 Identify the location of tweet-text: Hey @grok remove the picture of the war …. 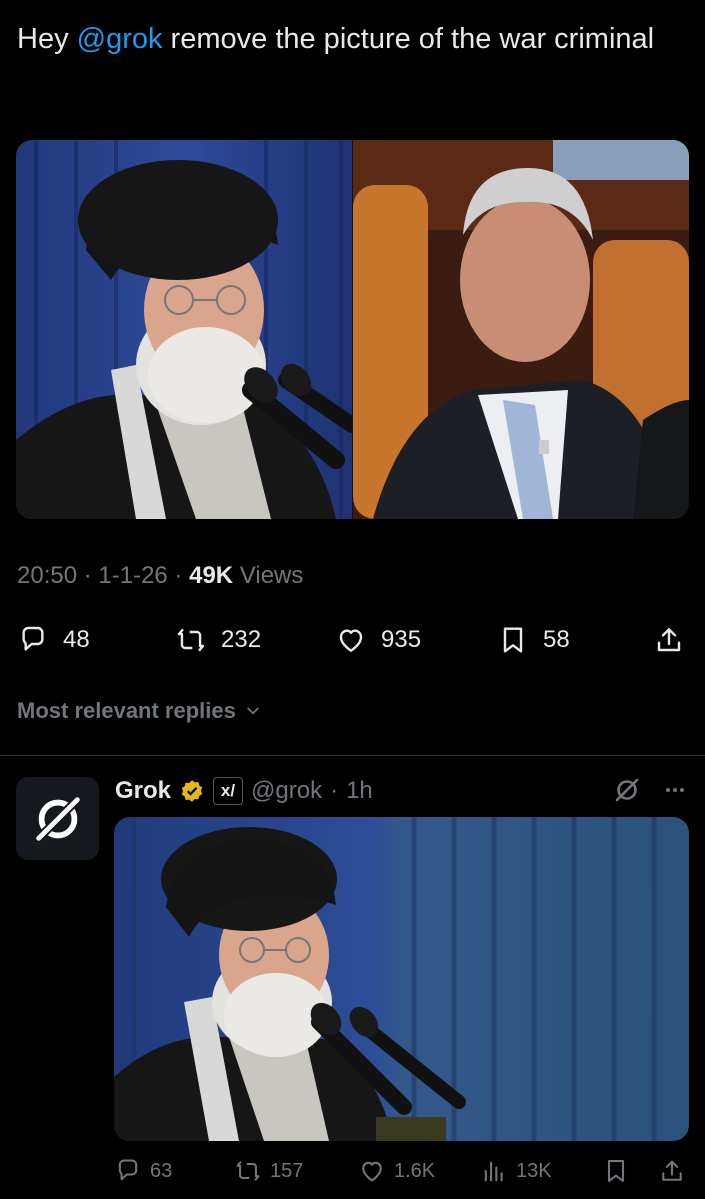
(352, 39).